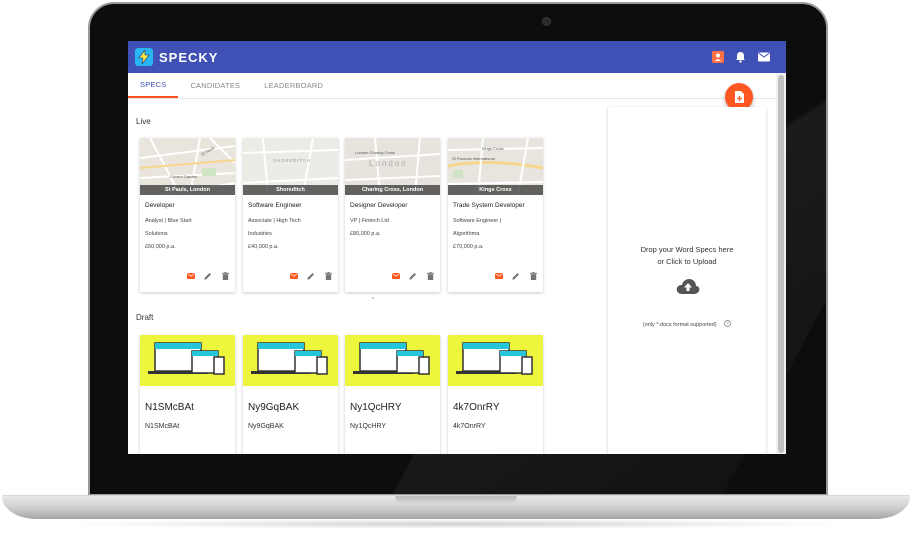  Describe the element at coordinates (473, 158) in the screenshot. I see `map-station-label: St Pancras International` at that location.